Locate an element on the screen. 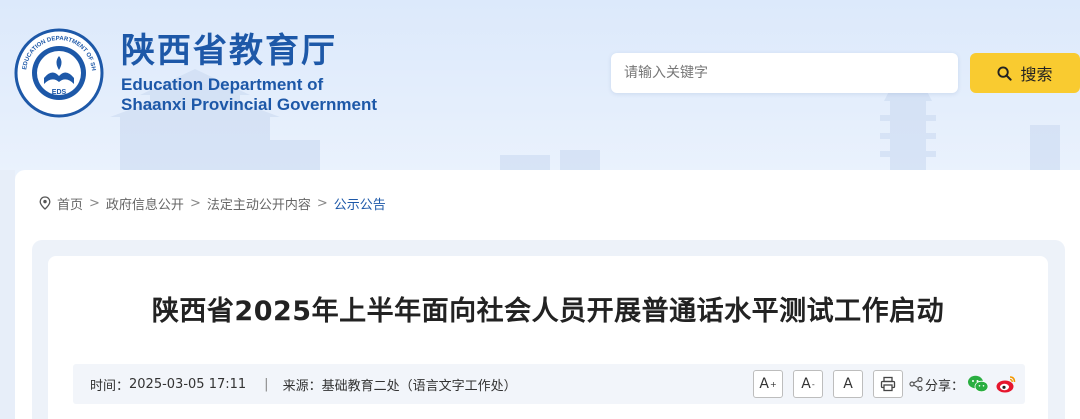 The image size is (1080, 419). weibo-icon is located at coordinates (1006, 384).